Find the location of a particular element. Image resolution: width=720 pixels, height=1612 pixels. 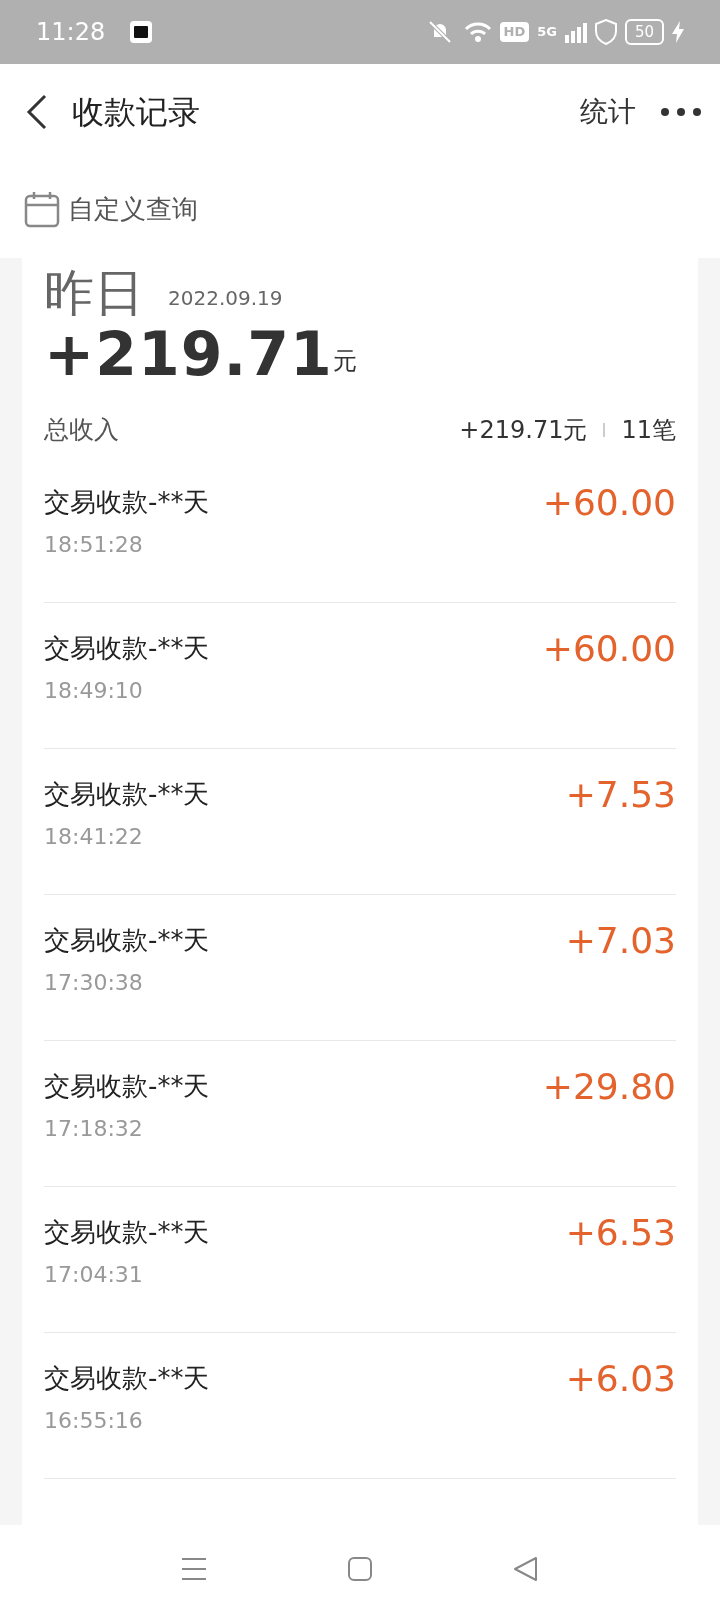

record-amount: +7.03 is located at coordinates (620, 940).